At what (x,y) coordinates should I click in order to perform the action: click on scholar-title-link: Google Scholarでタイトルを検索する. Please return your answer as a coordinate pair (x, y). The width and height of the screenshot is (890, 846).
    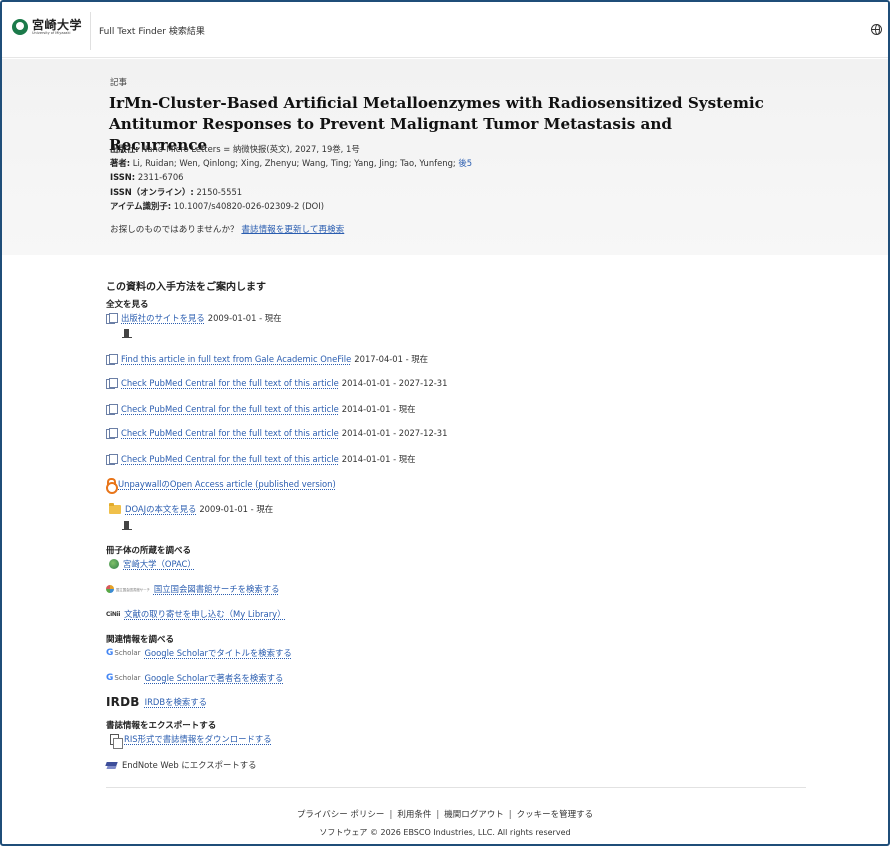
    Looking at the image, I should click on (218, 653).